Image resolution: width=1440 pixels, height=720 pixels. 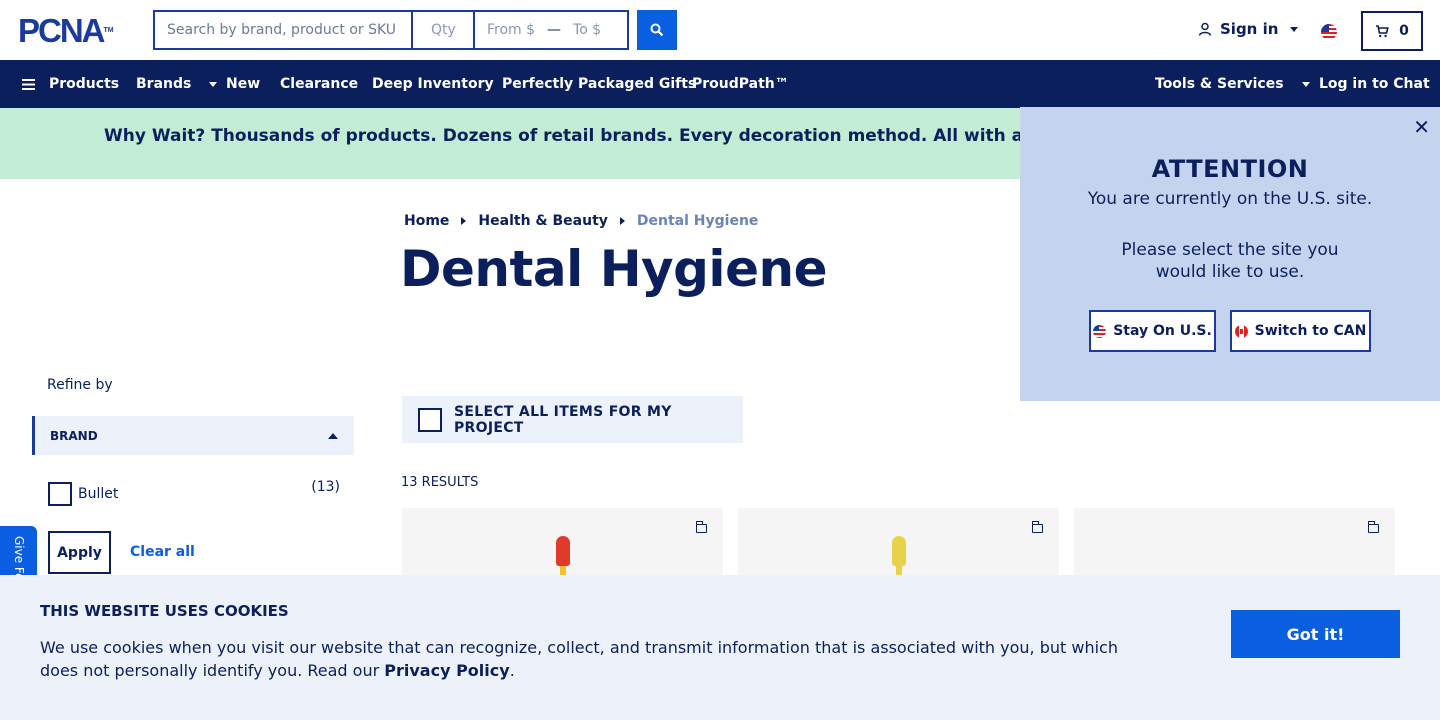 I want to click on select-all-checkbox, so click(x=430, y=419).